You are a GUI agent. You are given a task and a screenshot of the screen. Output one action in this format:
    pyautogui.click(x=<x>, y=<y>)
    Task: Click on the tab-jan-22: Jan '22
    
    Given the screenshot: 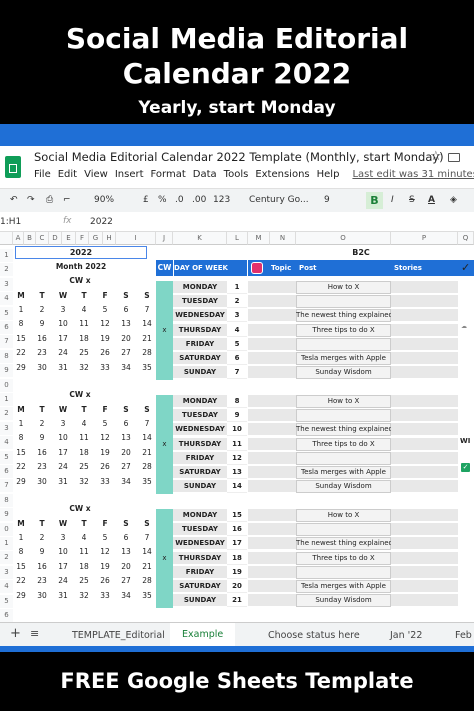 What is the action you would take?
    pyautogui.click(x=406, y=635)
    